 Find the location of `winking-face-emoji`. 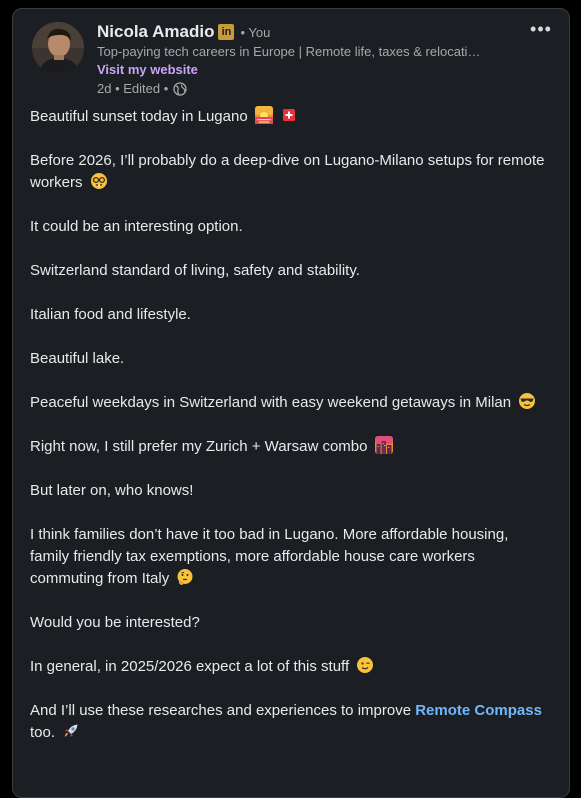

winking-face-emoji is located at coordinates (365, 665).